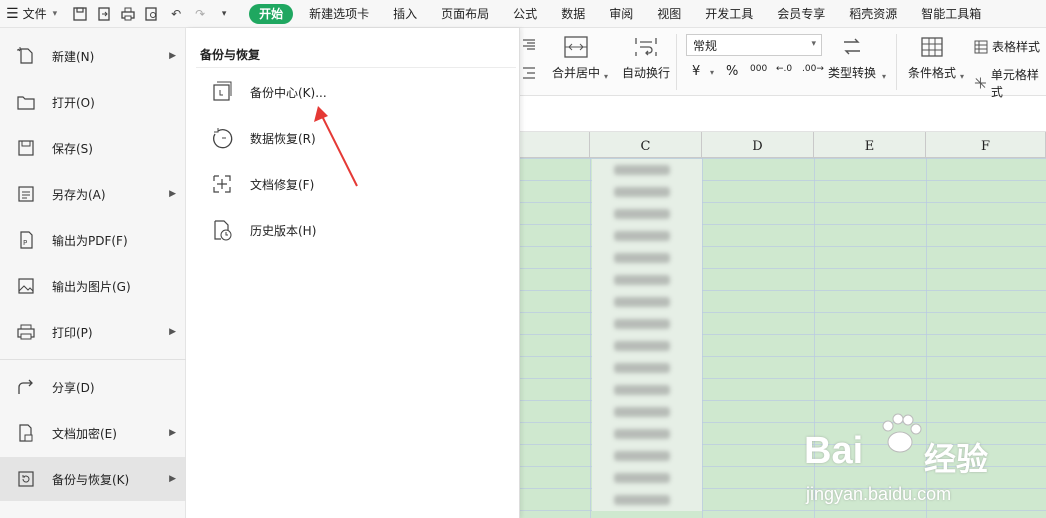  What do you see at coordinates (702, 338) in the screenshot?
I see `grid-column-line` at bounding box center [702, 338].